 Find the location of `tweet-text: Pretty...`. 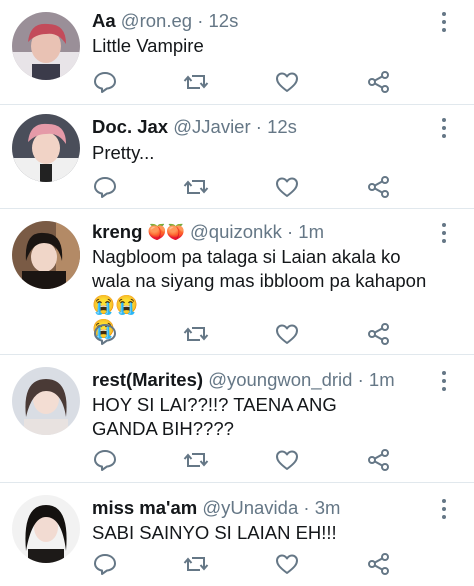

tweet-text: Pretty... is located at coordinates (123, 152).